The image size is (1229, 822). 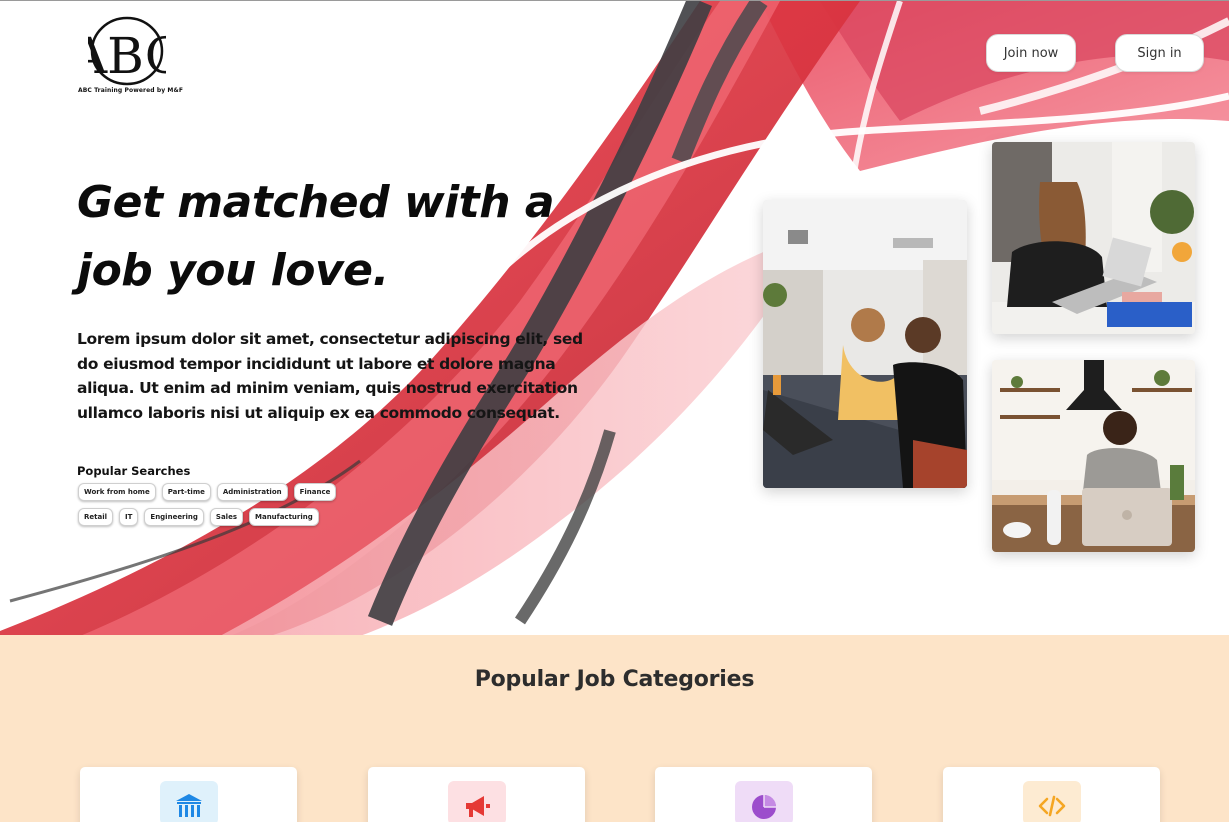 I want to click on abc-logo-mark: ABC, so click(x=127, y=51).